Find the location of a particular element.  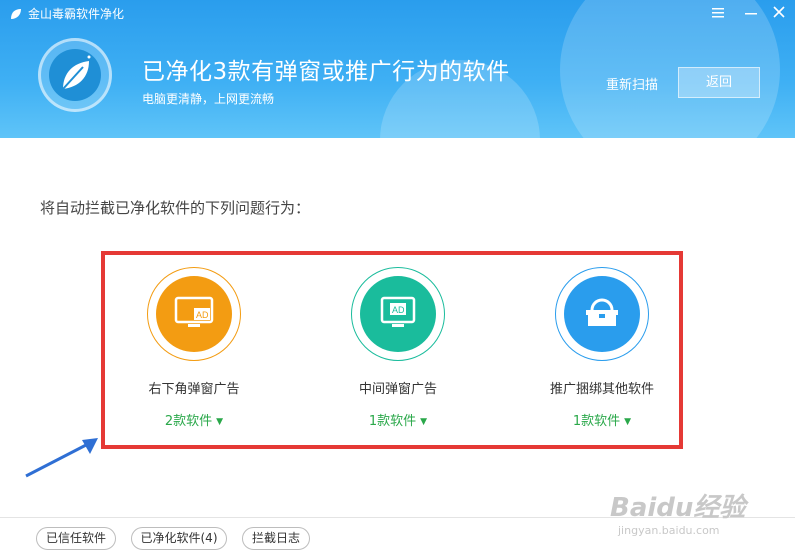

icon-ring is located at coordinates (602, 314).